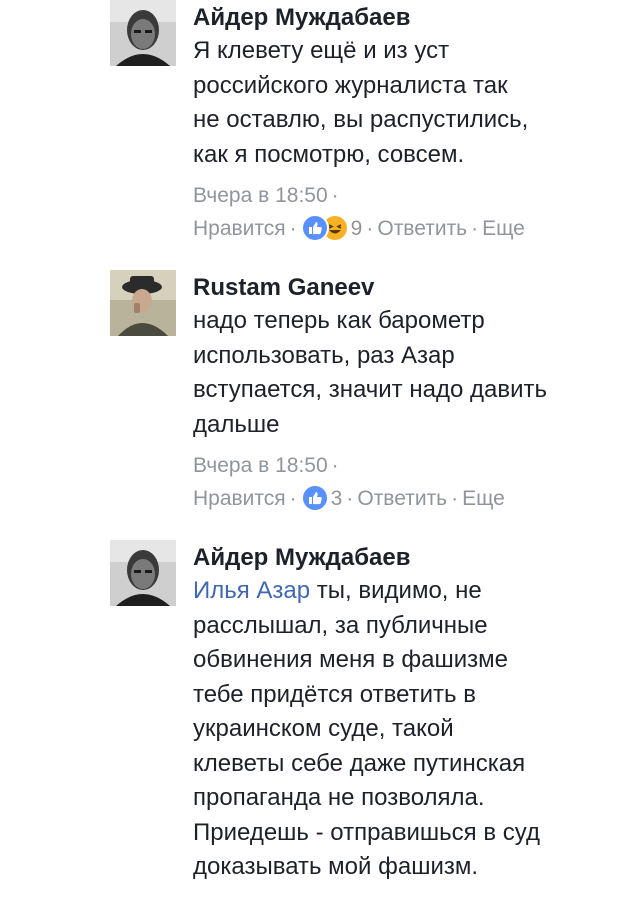 The image size is (639, 902). What do you see at coordinates (323, 728) in the screenshot?
I see `comment-text-line: украинском суде, такой` at bounding box center [323, 728].